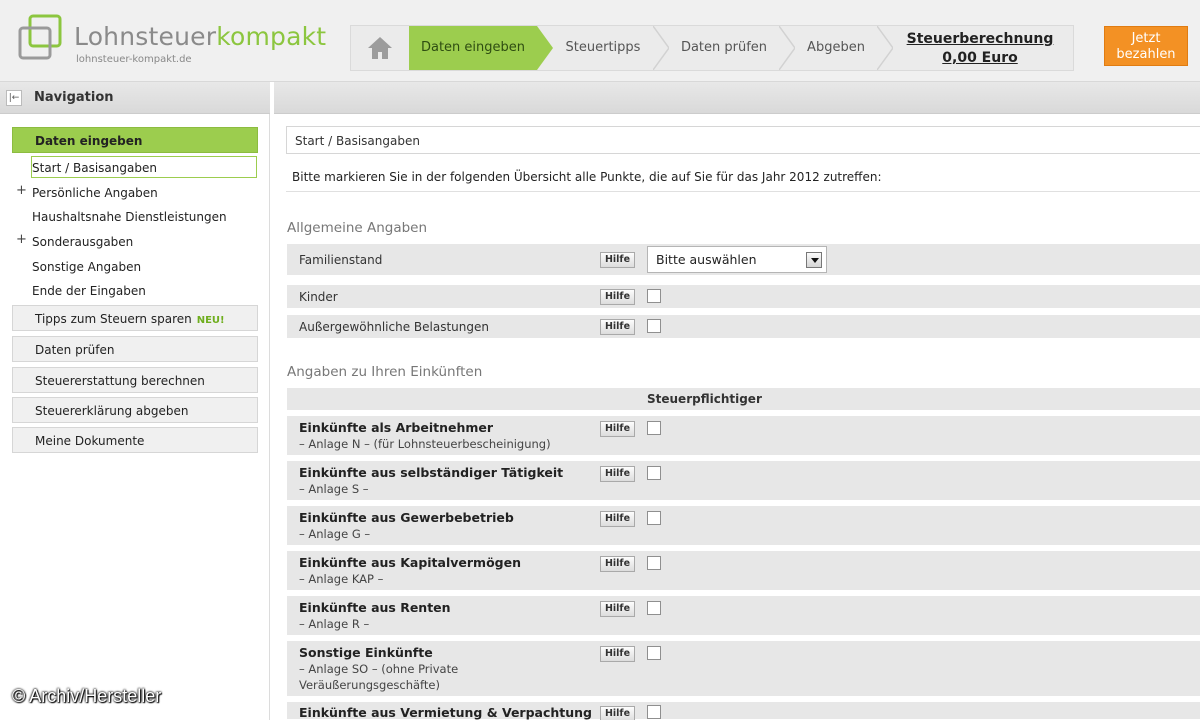 The height and width of the screenshot is (720, 1200). What do you see at coordinates (737, 98) in the screenshot?
I see `main-header-bar` at bounding box center [737, 98].